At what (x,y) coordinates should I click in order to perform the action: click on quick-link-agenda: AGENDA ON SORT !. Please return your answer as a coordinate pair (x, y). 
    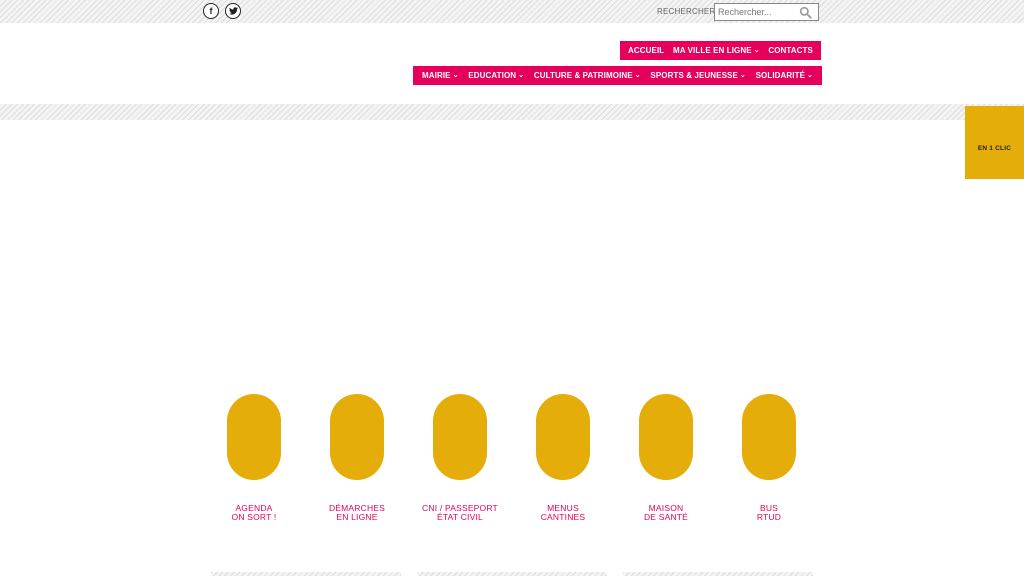
    Looking at the image, I should click on (254, 457).